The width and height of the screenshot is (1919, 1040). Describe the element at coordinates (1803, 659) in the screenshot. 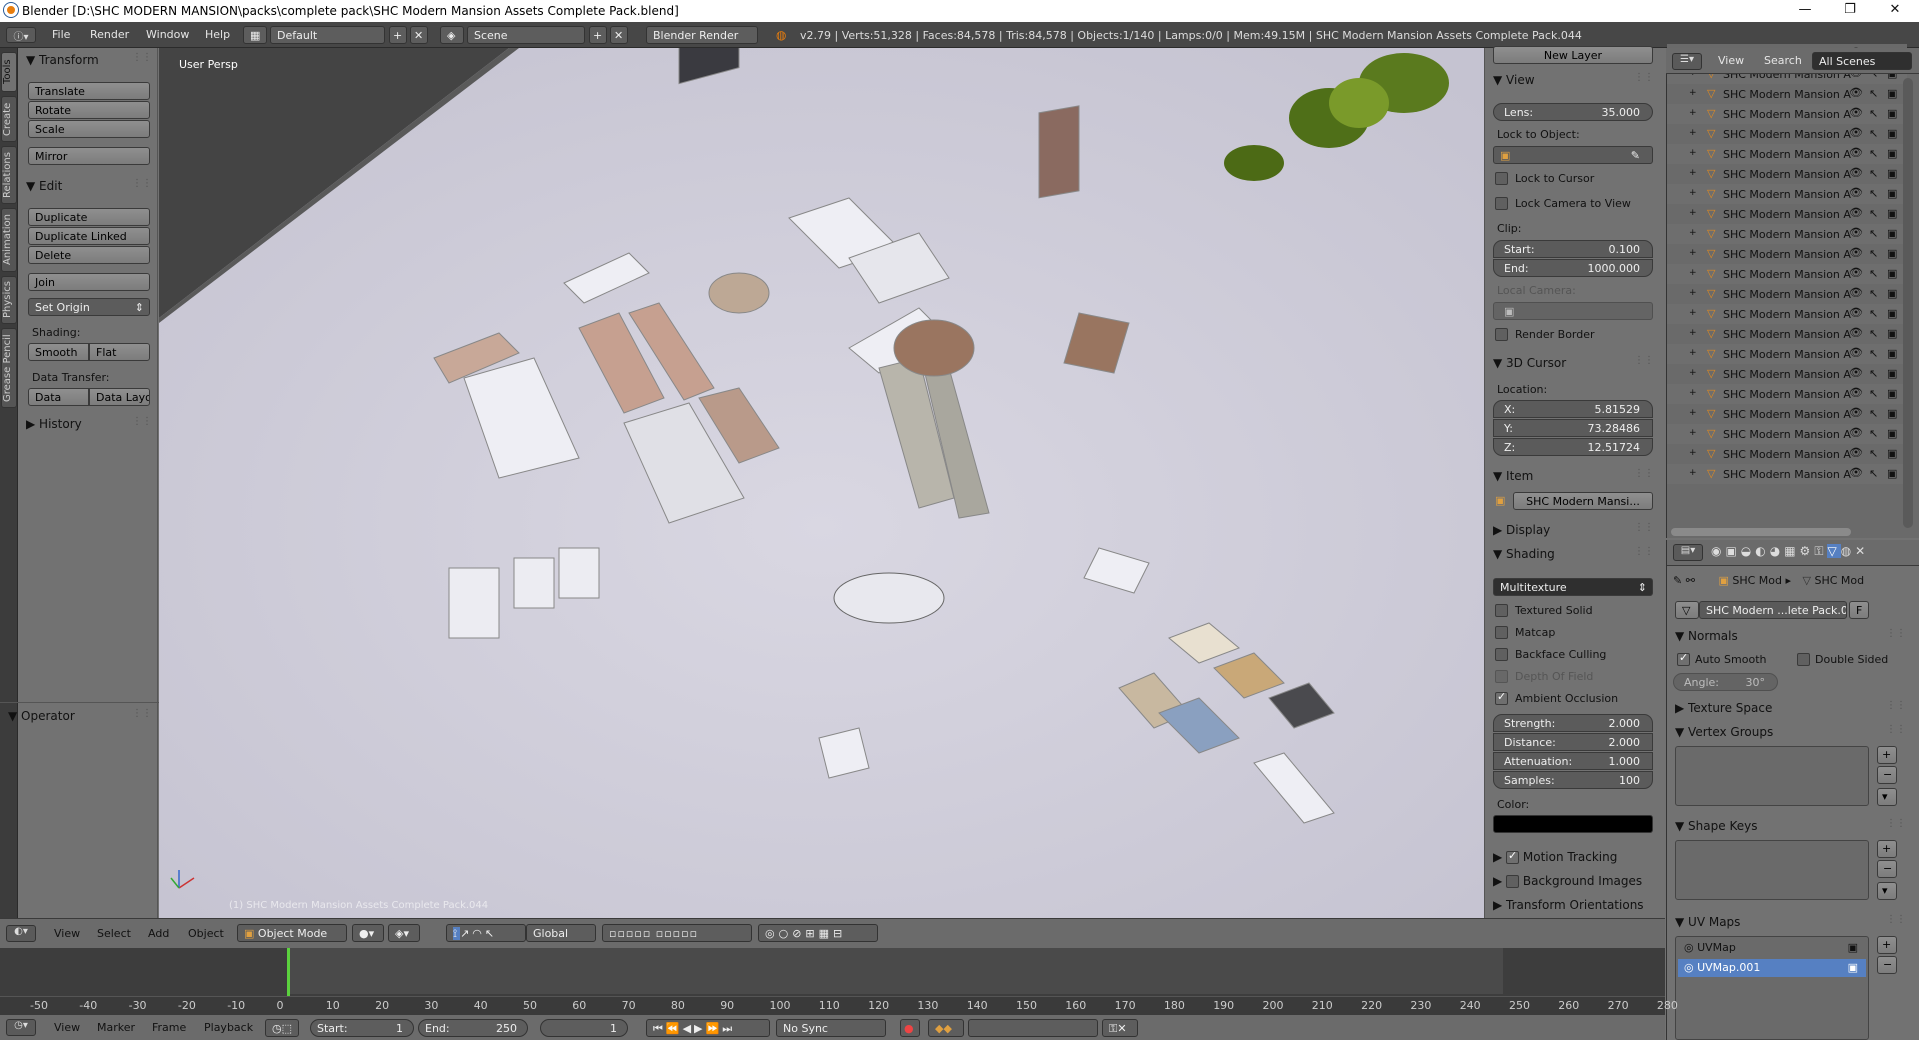

I see `double-sided-checkbox` at that location.